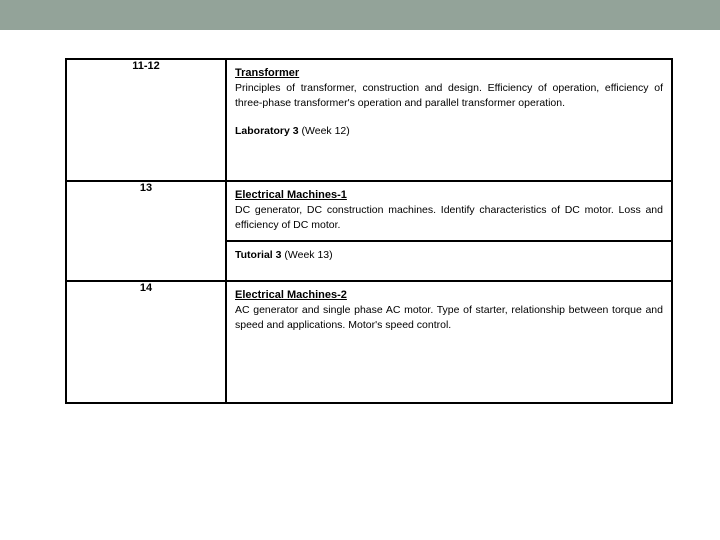 This screenshot has height=540, width=720. I want to click on week-number-label: 14, so click(146, 288).